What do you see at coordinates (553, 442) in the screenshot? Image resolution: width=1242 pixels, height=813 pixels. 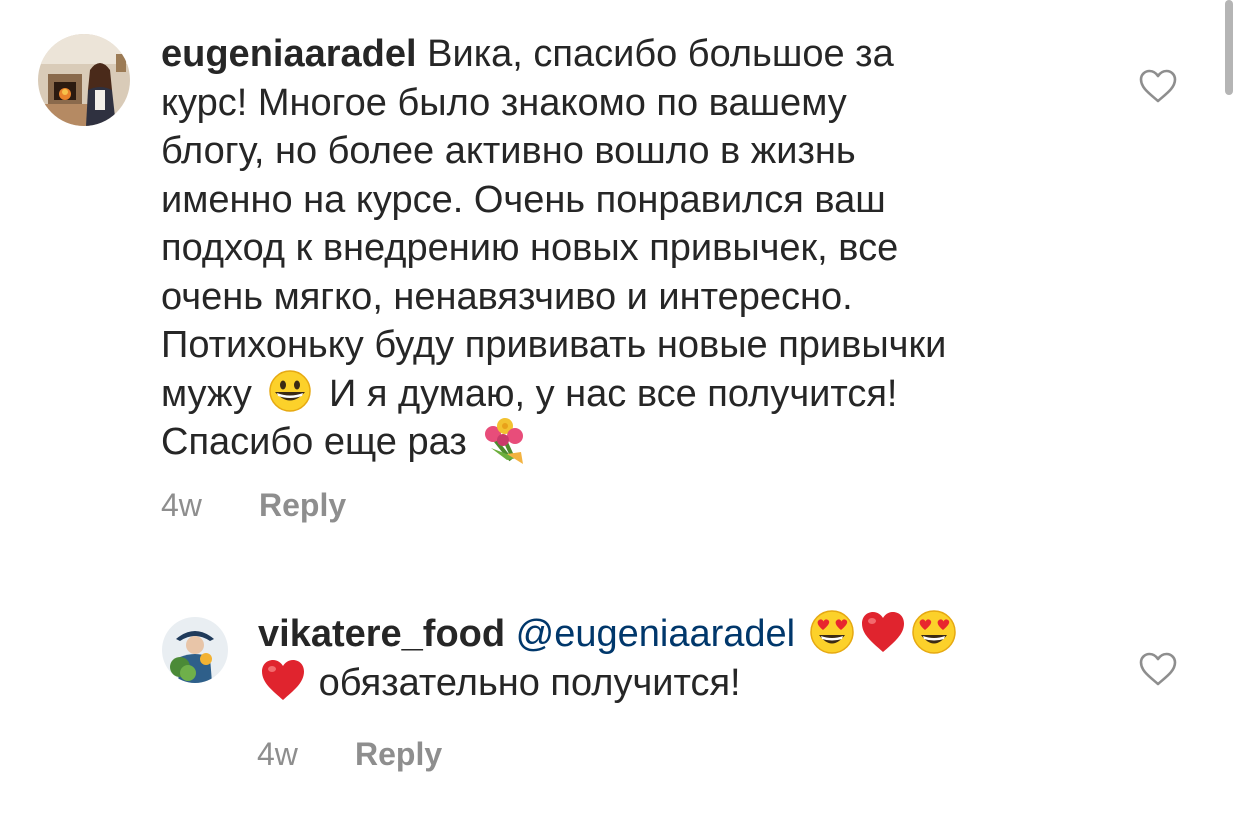 I see `comment-line: Спасибо еще раз` at bounding box center [553, 442].